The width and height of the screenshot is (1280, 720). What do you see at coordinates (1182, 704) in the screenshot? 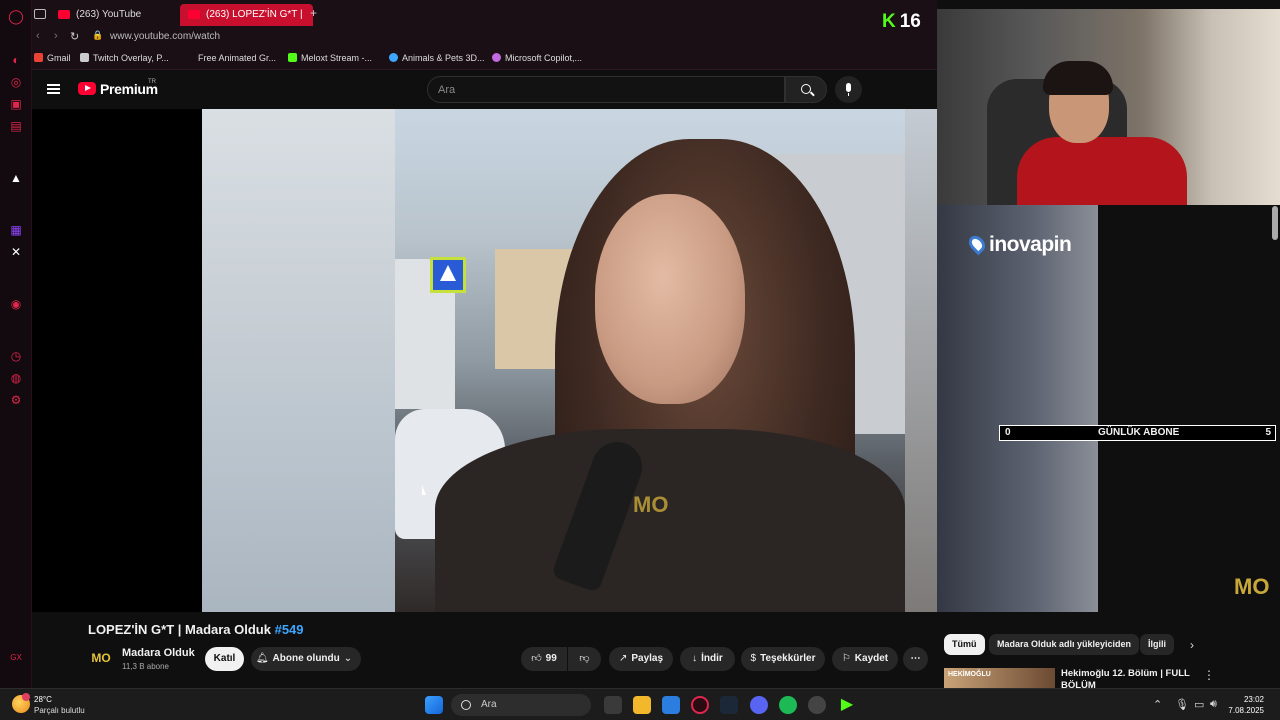
I see `microphone-icon: 🎙︎` at bounding box center [1182, 704].